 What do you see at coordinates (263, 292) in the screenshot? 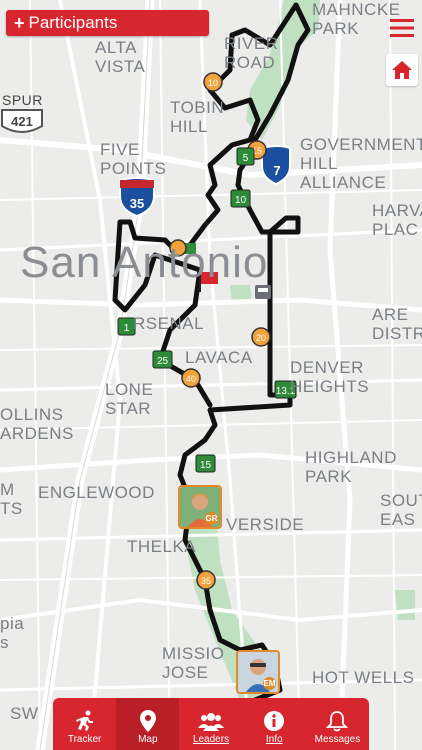
I see `bus-station-icon` at bounding box center [263, 292].